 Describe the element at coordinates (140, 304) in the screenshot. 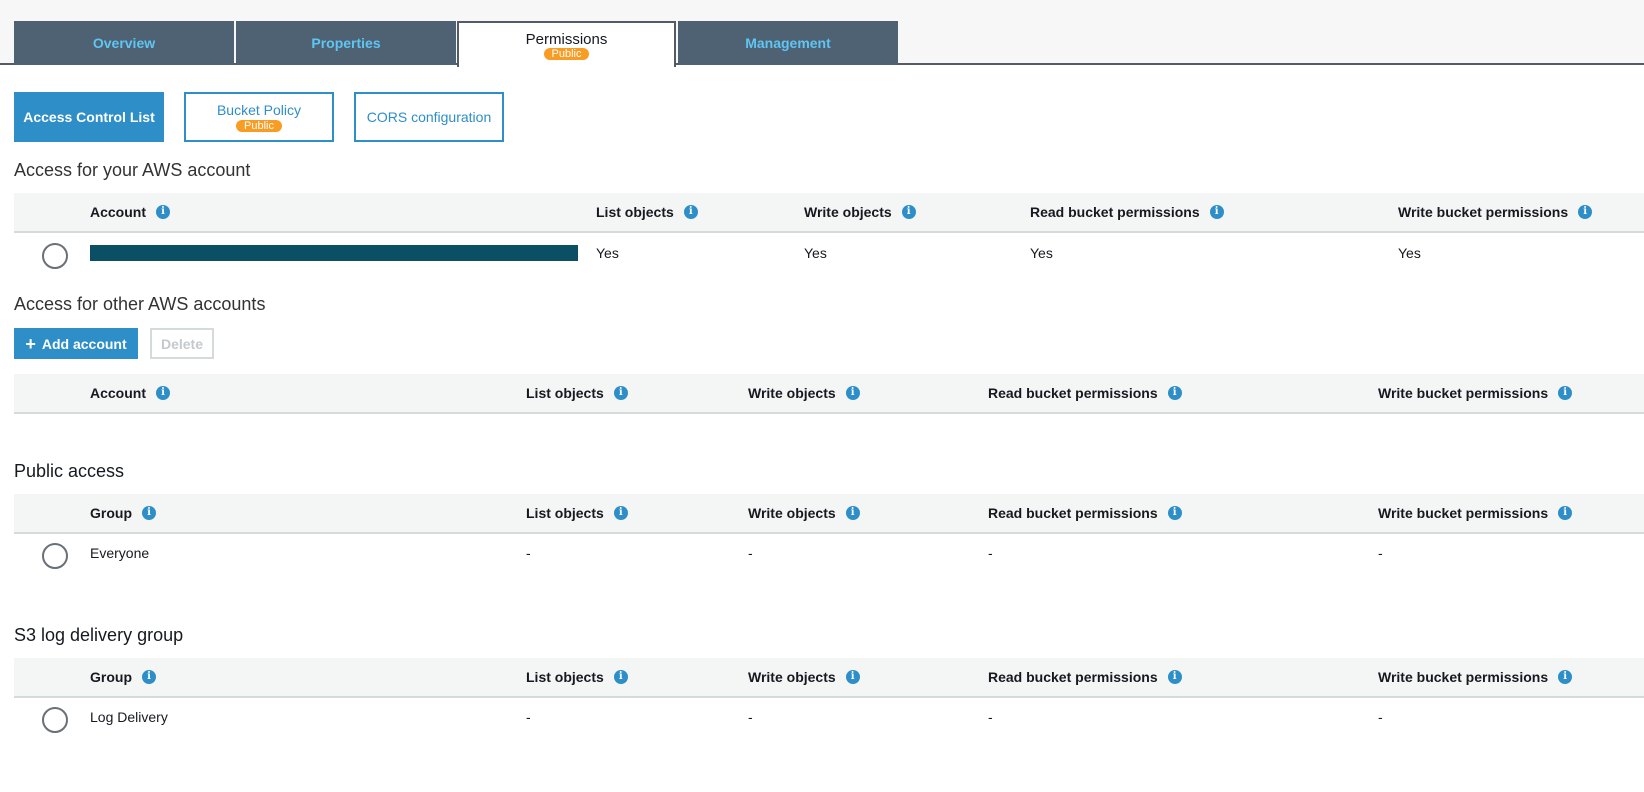

I see `other-accounts-title: Access for other AWS accounts` at that location.